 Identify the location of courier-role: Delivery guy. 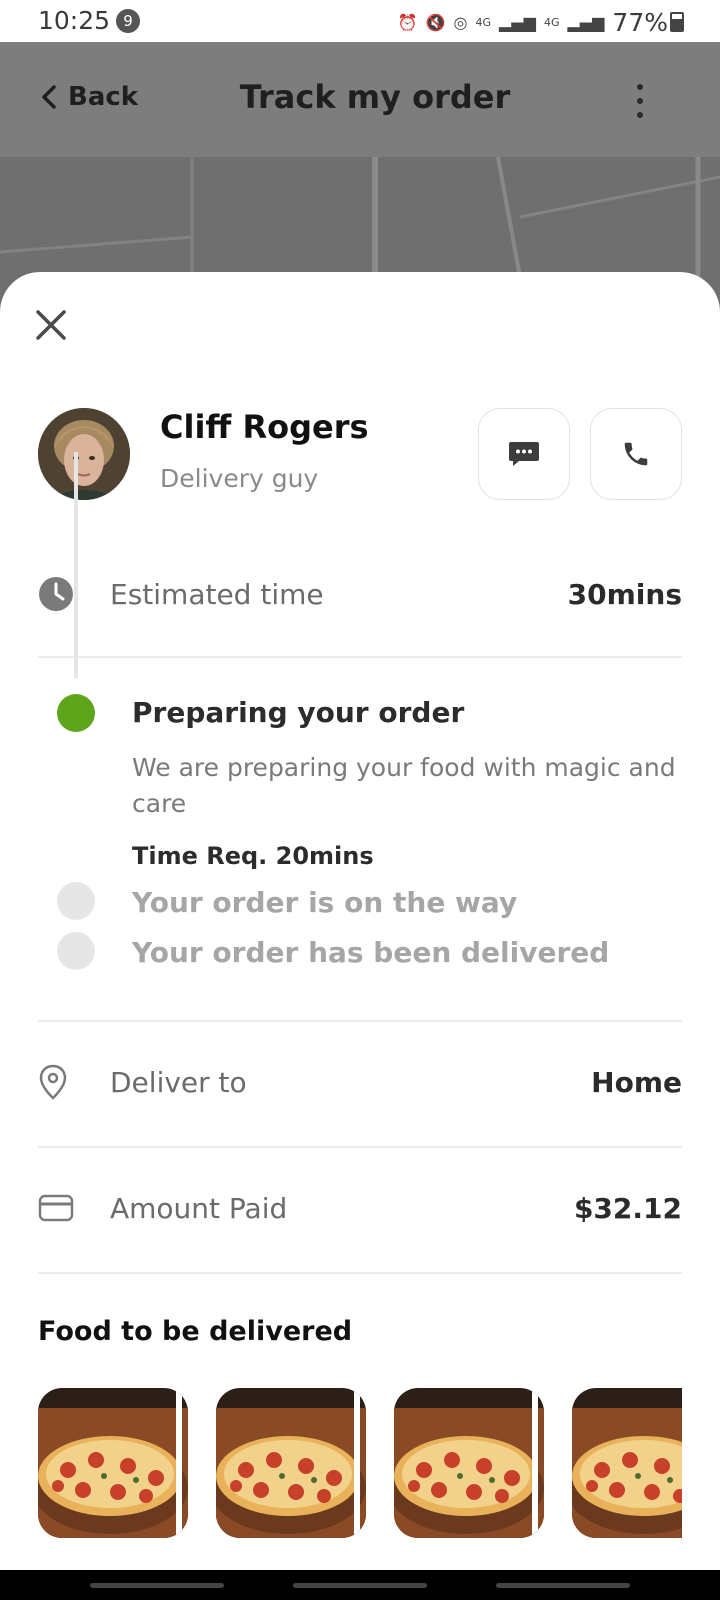
(239, 478).